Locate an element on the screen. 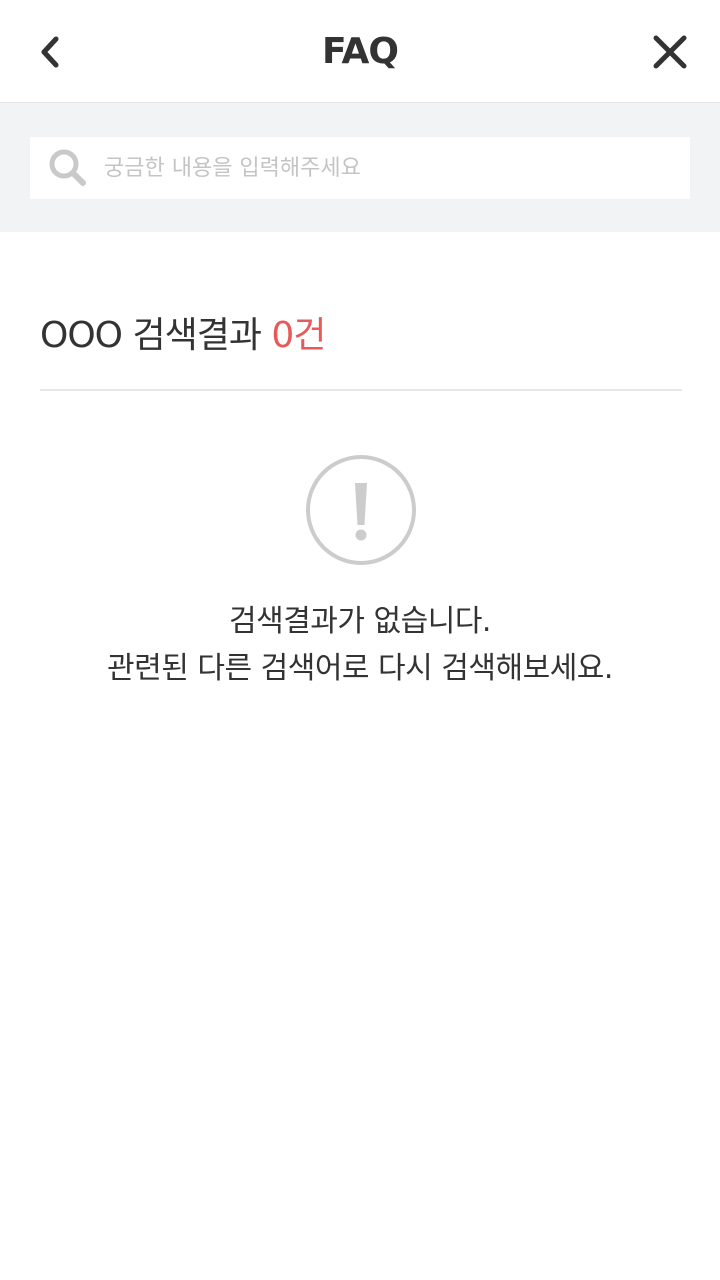  search-input is located at coordinates (397, 168).